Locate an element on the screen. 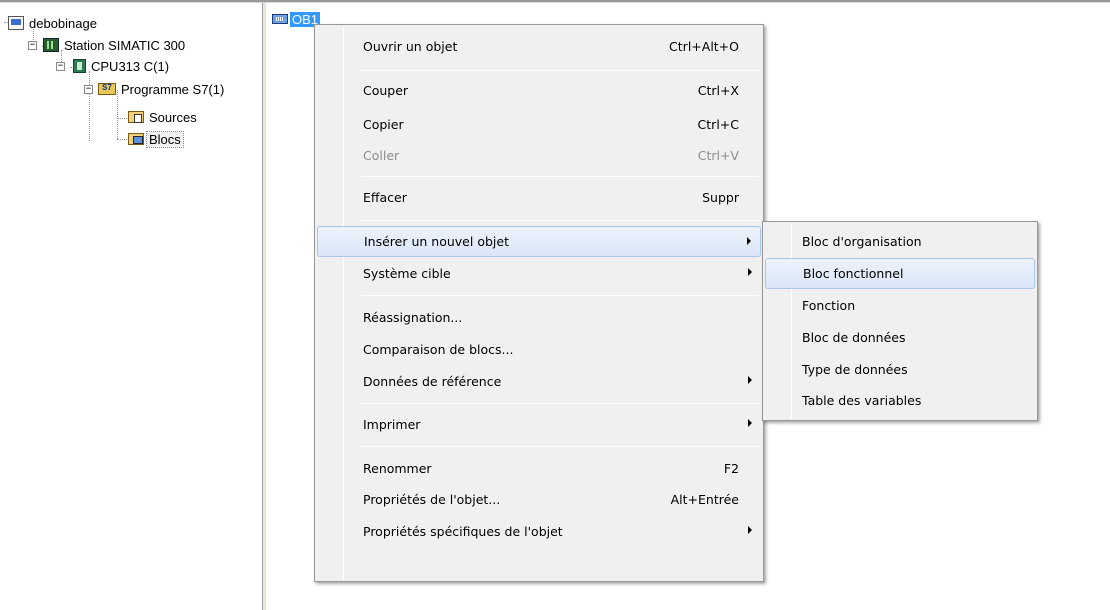 The image size is (1110, 610). menu-item-shortcut: Suppr is located at coordinates (720, 197).